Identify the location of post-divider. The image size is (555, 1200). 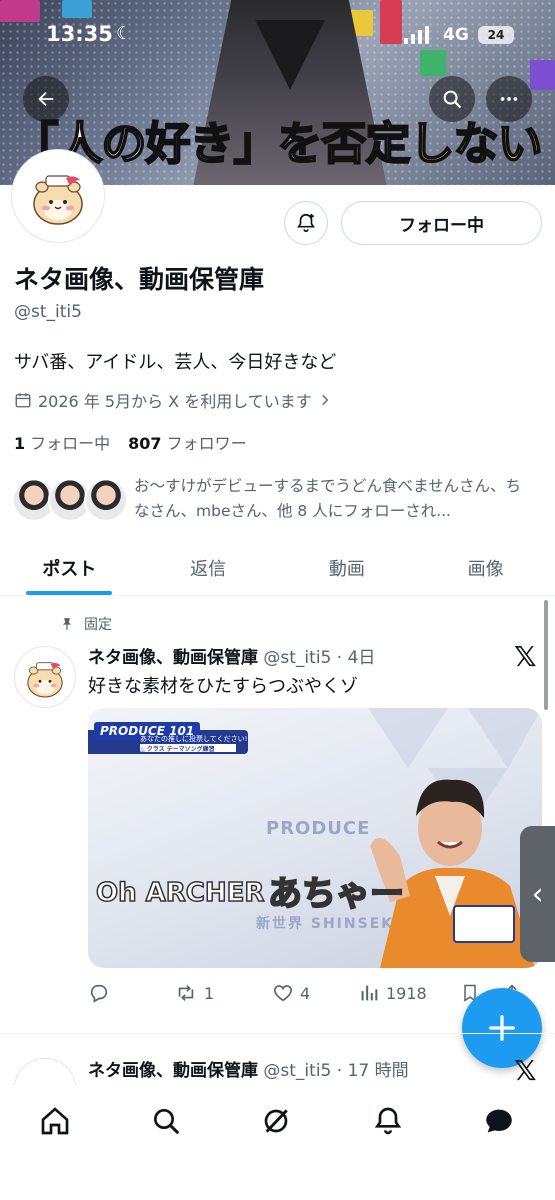
(277, 1033).